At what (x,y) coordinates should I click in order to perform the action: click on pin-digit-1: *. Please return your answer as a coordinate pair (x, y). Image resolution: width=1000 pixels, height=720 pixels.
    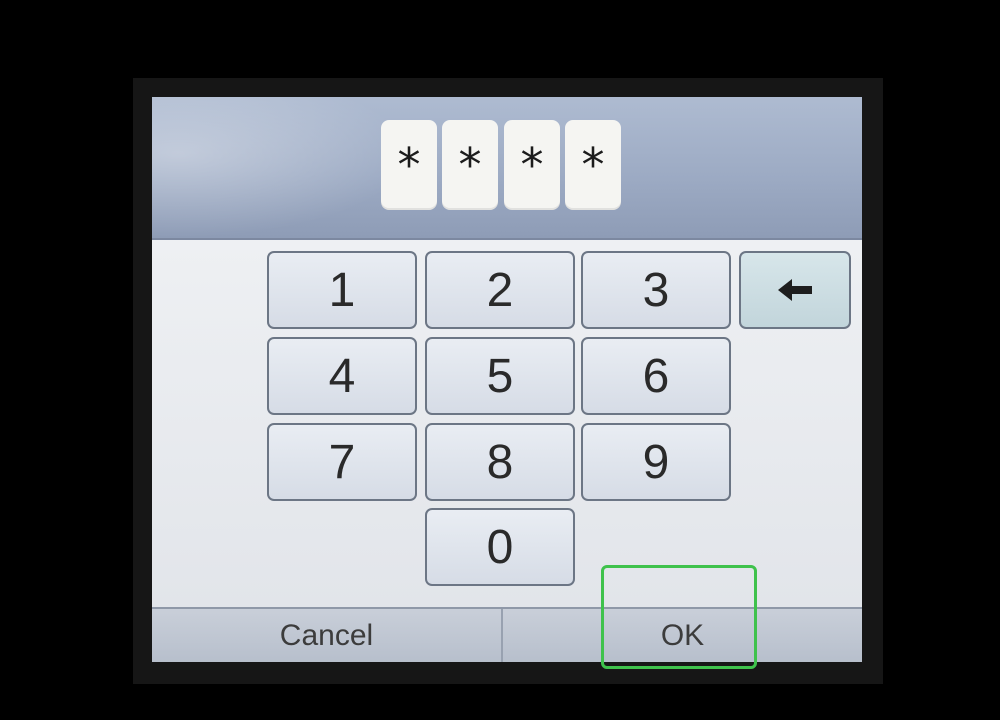
    Looking at the image, I should click on (409, 165).